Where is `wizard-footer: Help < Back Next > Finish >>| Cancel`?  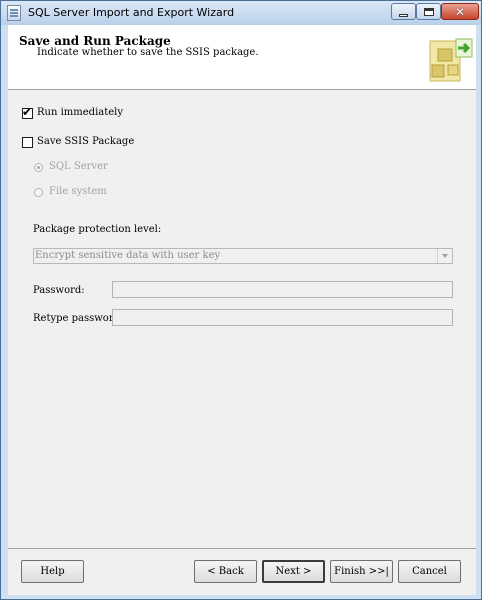
wizard-footer: Help < Back Next > Finish >>| Cancel is located at coordinates (242, 571).